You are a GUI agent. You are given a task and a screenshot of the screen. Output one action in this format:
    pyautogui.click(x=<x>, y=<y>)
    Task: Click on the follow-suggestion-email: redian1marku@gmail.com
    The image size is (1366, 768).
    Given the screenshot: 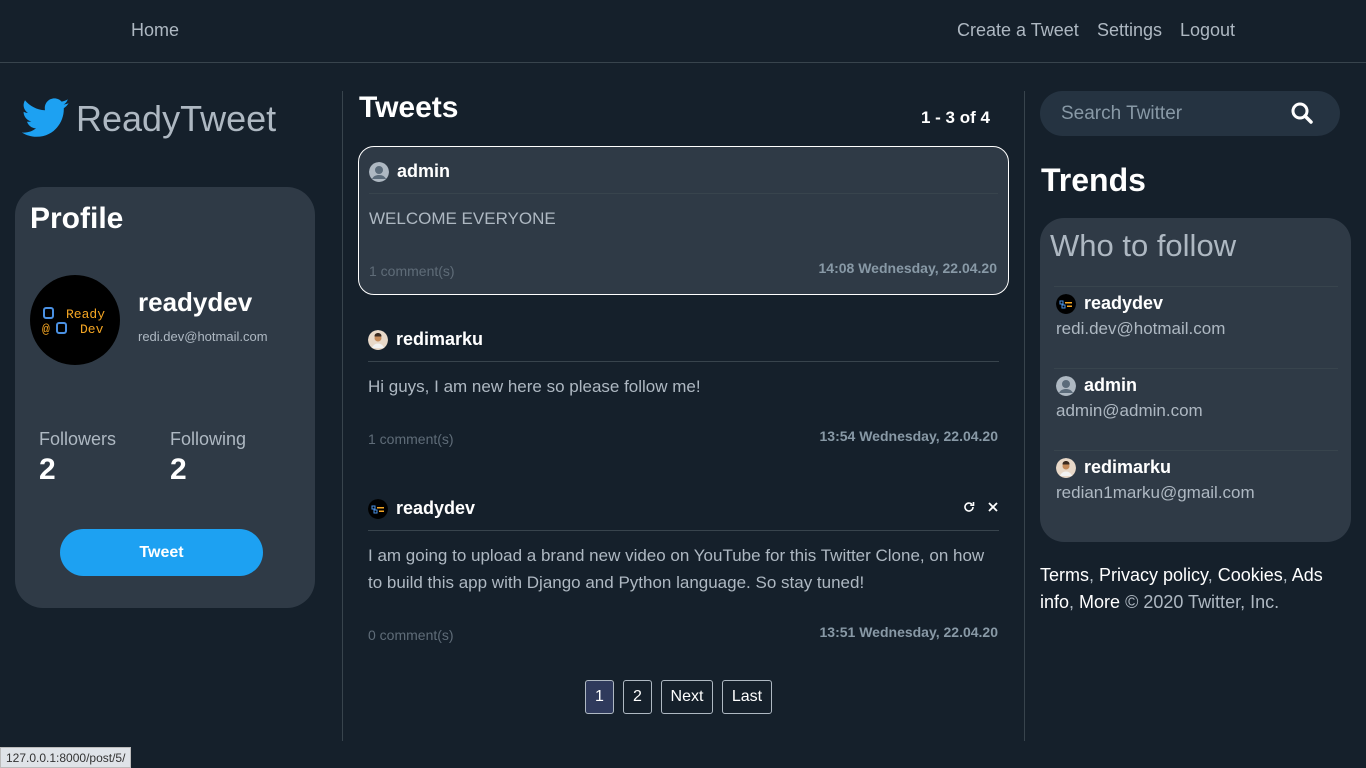 What is the action you would take?
    pyautogui.click(x=1155, y=492)
    